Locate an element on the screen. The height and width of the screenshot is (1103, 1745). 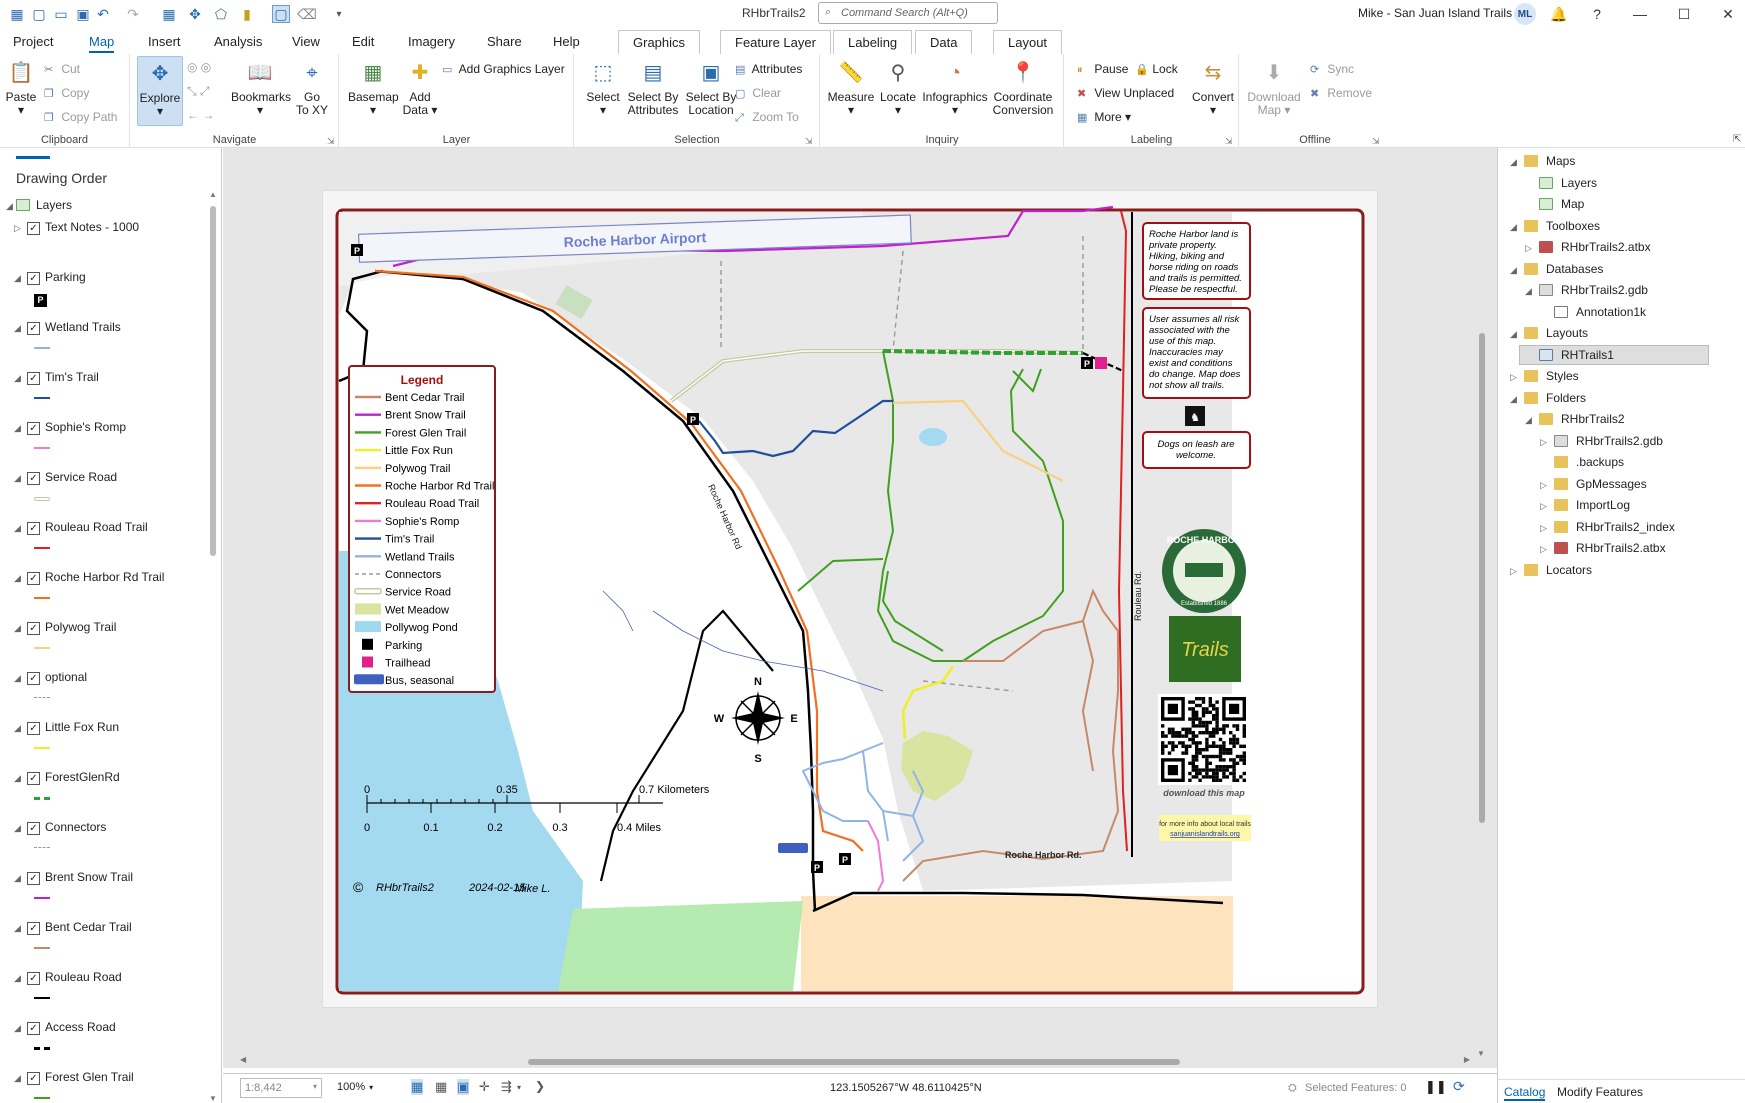
open-folder-icon: ▭ is located at coordinates (61, 14).